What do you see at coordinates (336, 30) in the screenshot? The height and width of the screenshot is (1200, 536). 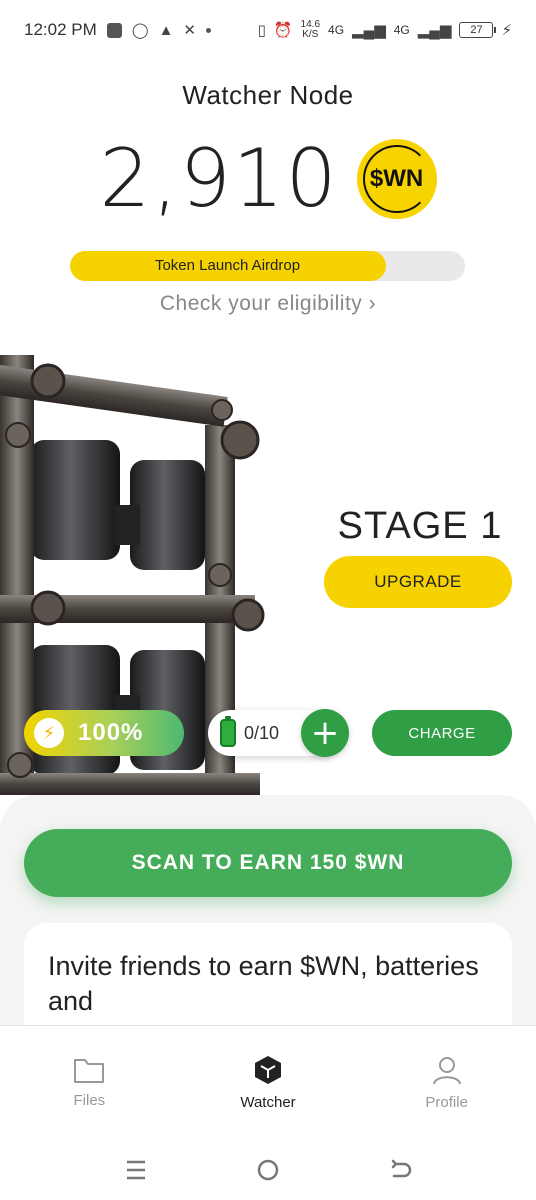 I see `signal-1-label: 4G` at bounding box center [336, 30].